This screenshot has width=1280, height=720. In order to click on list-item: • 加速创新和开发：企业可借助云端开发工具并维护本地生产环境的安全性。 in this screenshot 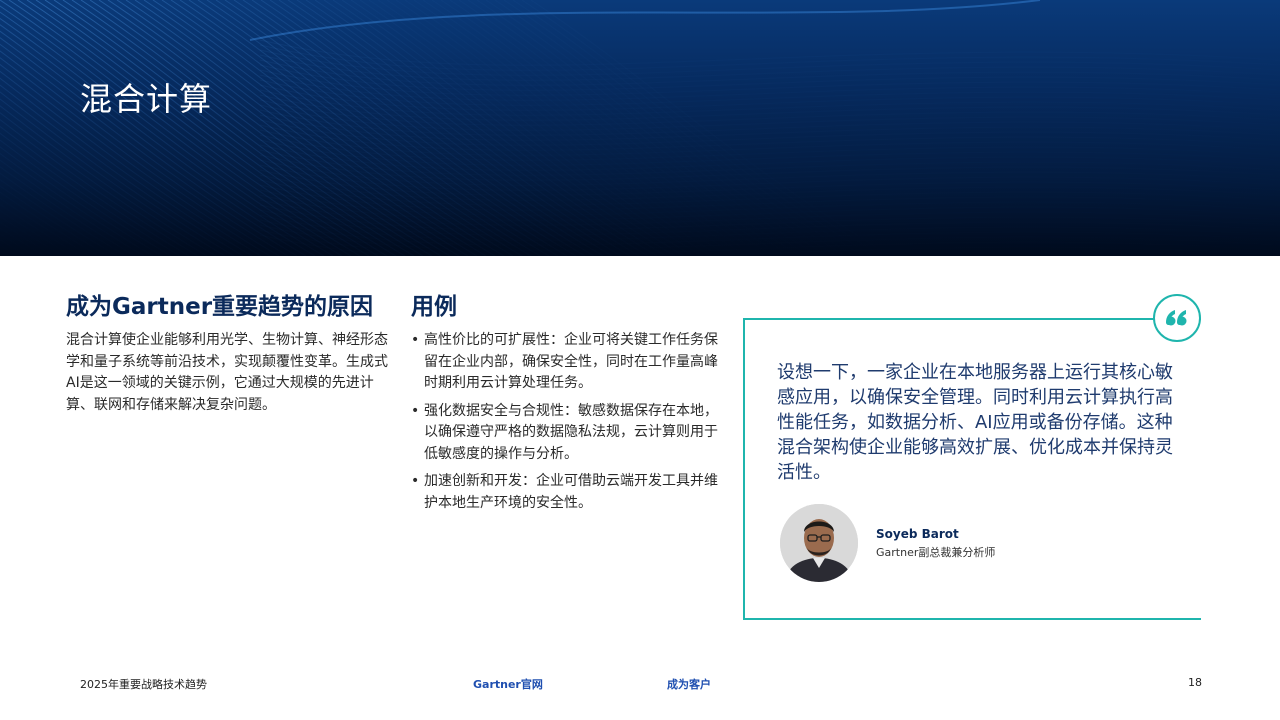, I will do `click(564, 492)`.